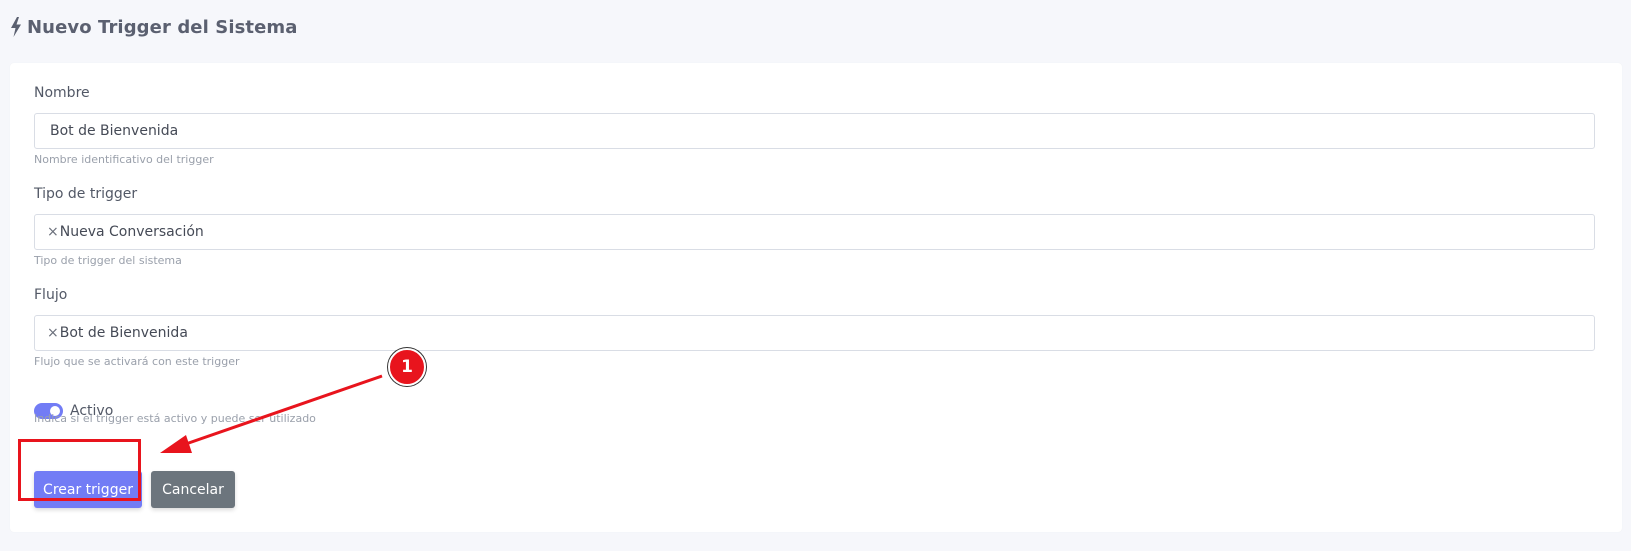 Image resolution: width=1631 pixels, height=551 pixels. Describe the element at coordinates (407, 367) in the screenshot. I see `annotation-step-badge: 1` at that location.